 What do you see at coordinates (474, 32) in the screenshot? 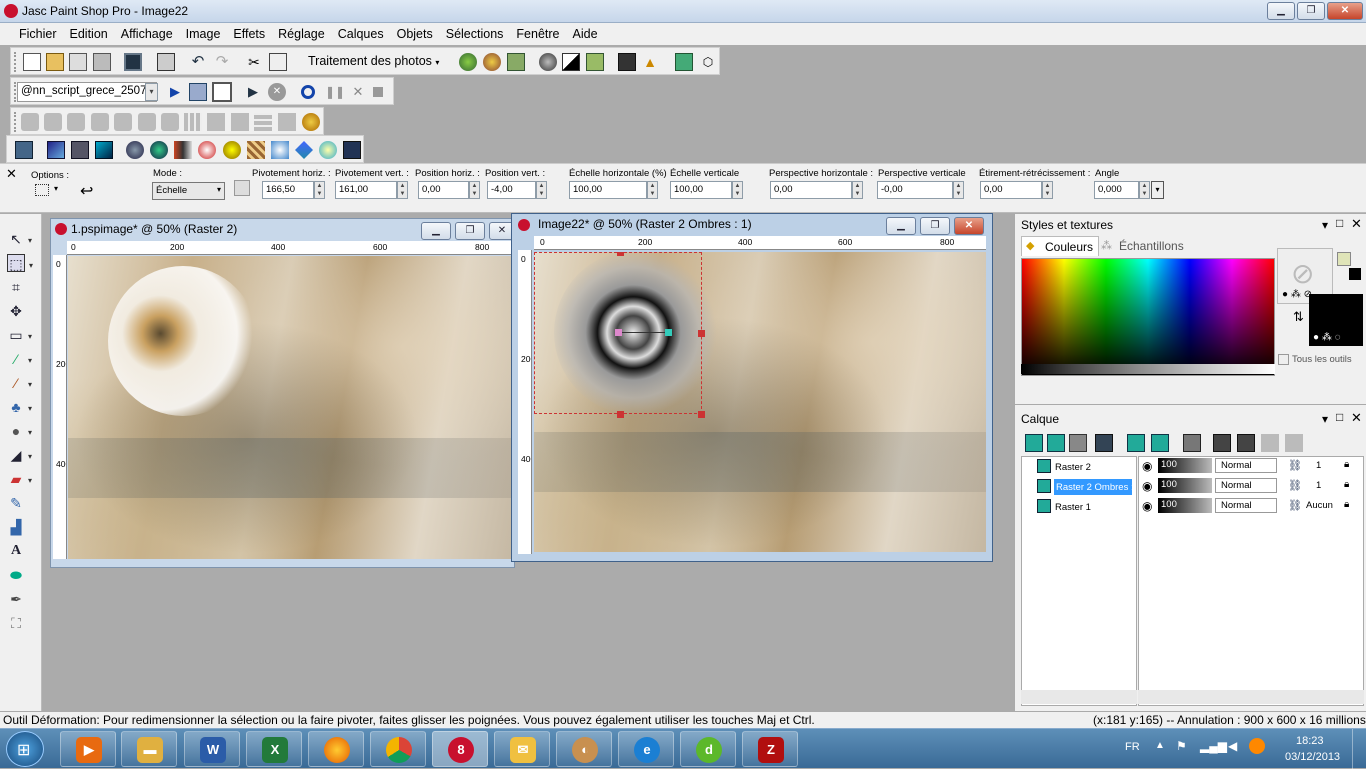
I see `menu-selections: Sélections` at bounding box center [474, 32].